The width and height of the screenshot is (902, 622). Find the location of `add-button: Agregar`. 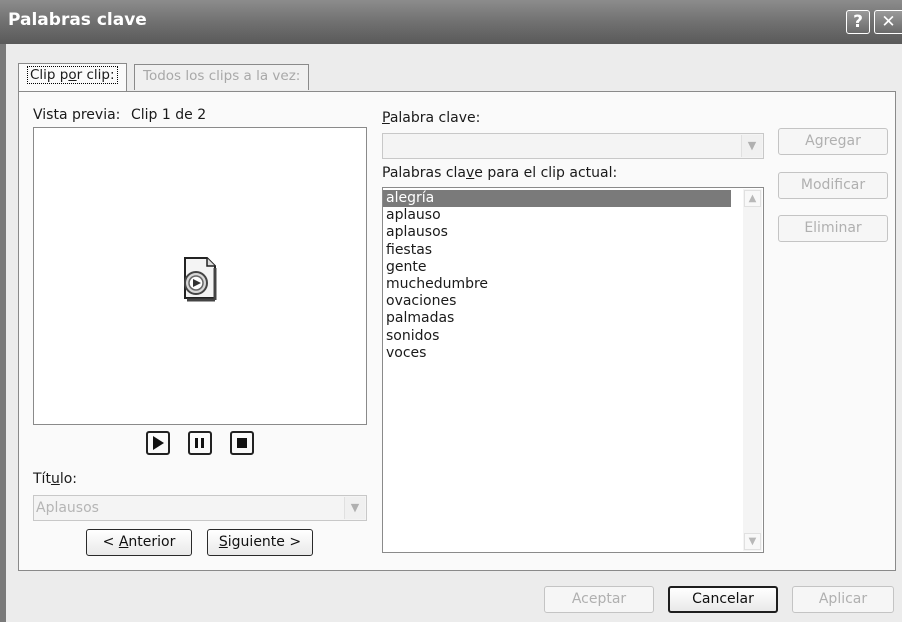

add-button: Agregar is located at coordinates (833, 141).